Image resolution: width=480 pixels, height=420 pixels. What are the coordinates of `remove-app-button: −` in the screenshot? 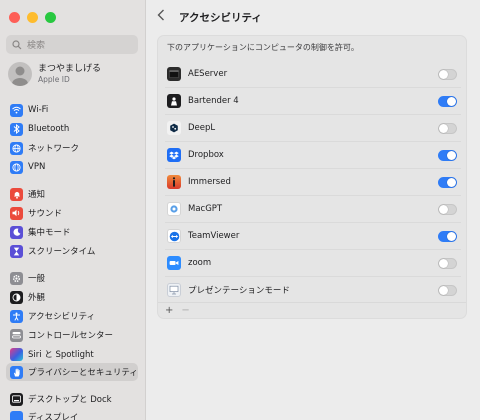 It's located at (185, 310).